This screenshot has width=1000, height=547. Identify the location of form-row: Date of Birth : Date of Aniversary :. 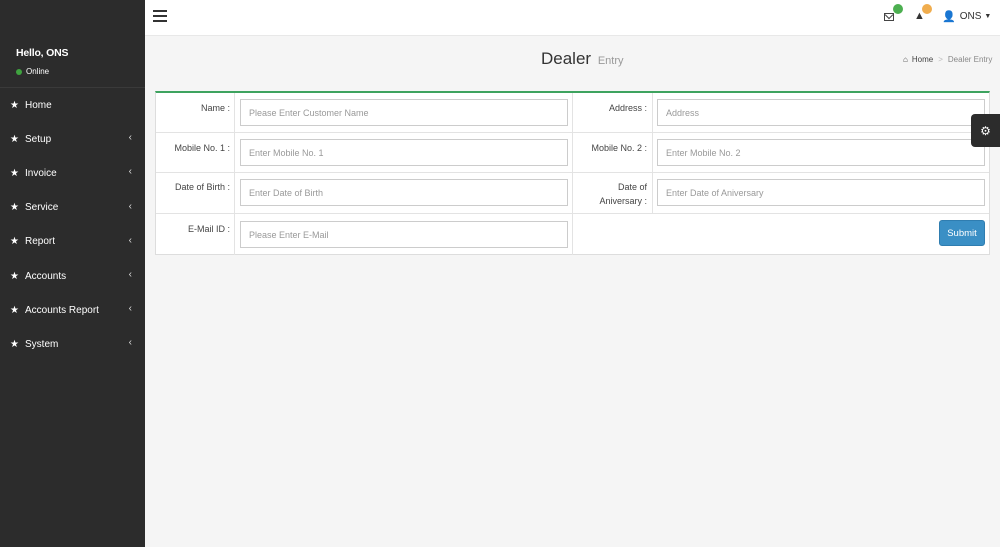
(572, 193).